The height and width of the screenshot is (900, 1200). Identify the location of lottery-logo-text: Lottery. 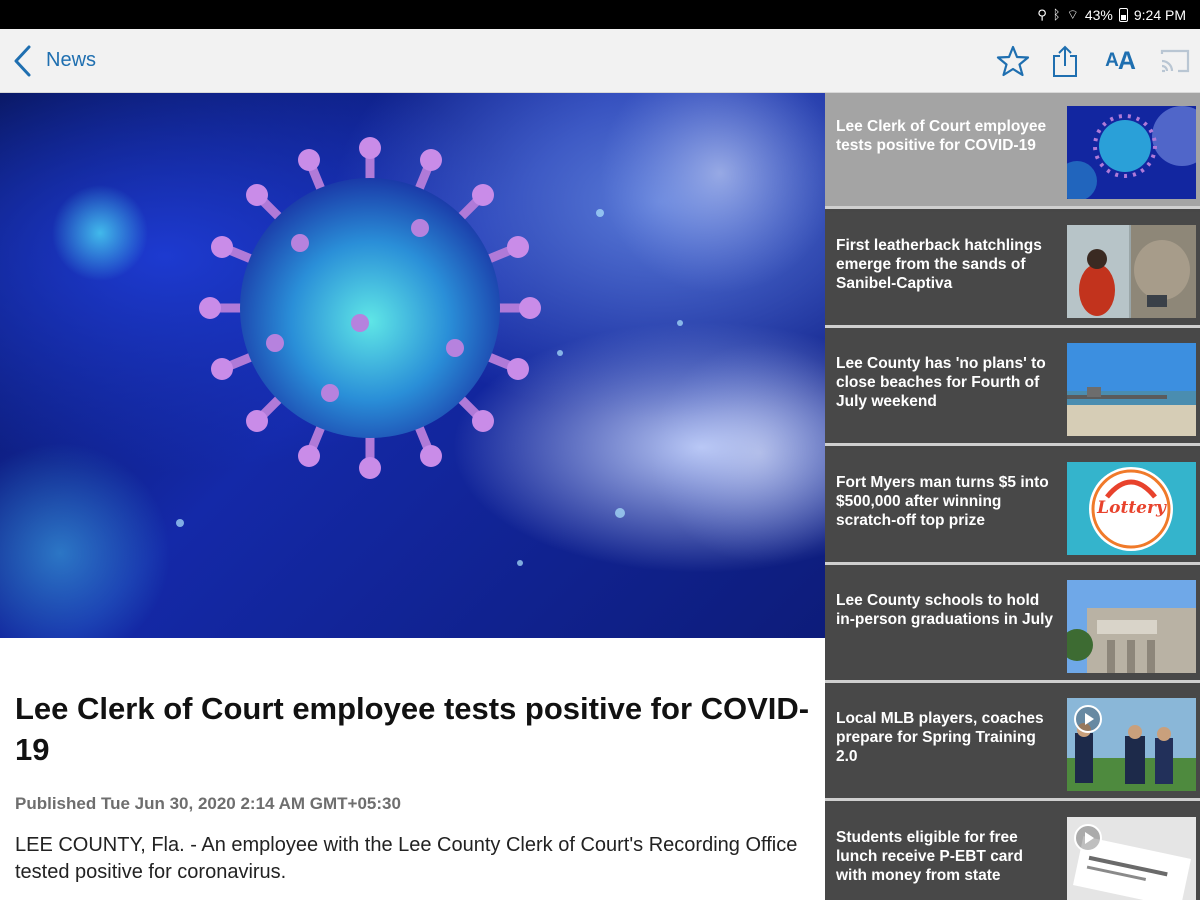
(1131, 508).